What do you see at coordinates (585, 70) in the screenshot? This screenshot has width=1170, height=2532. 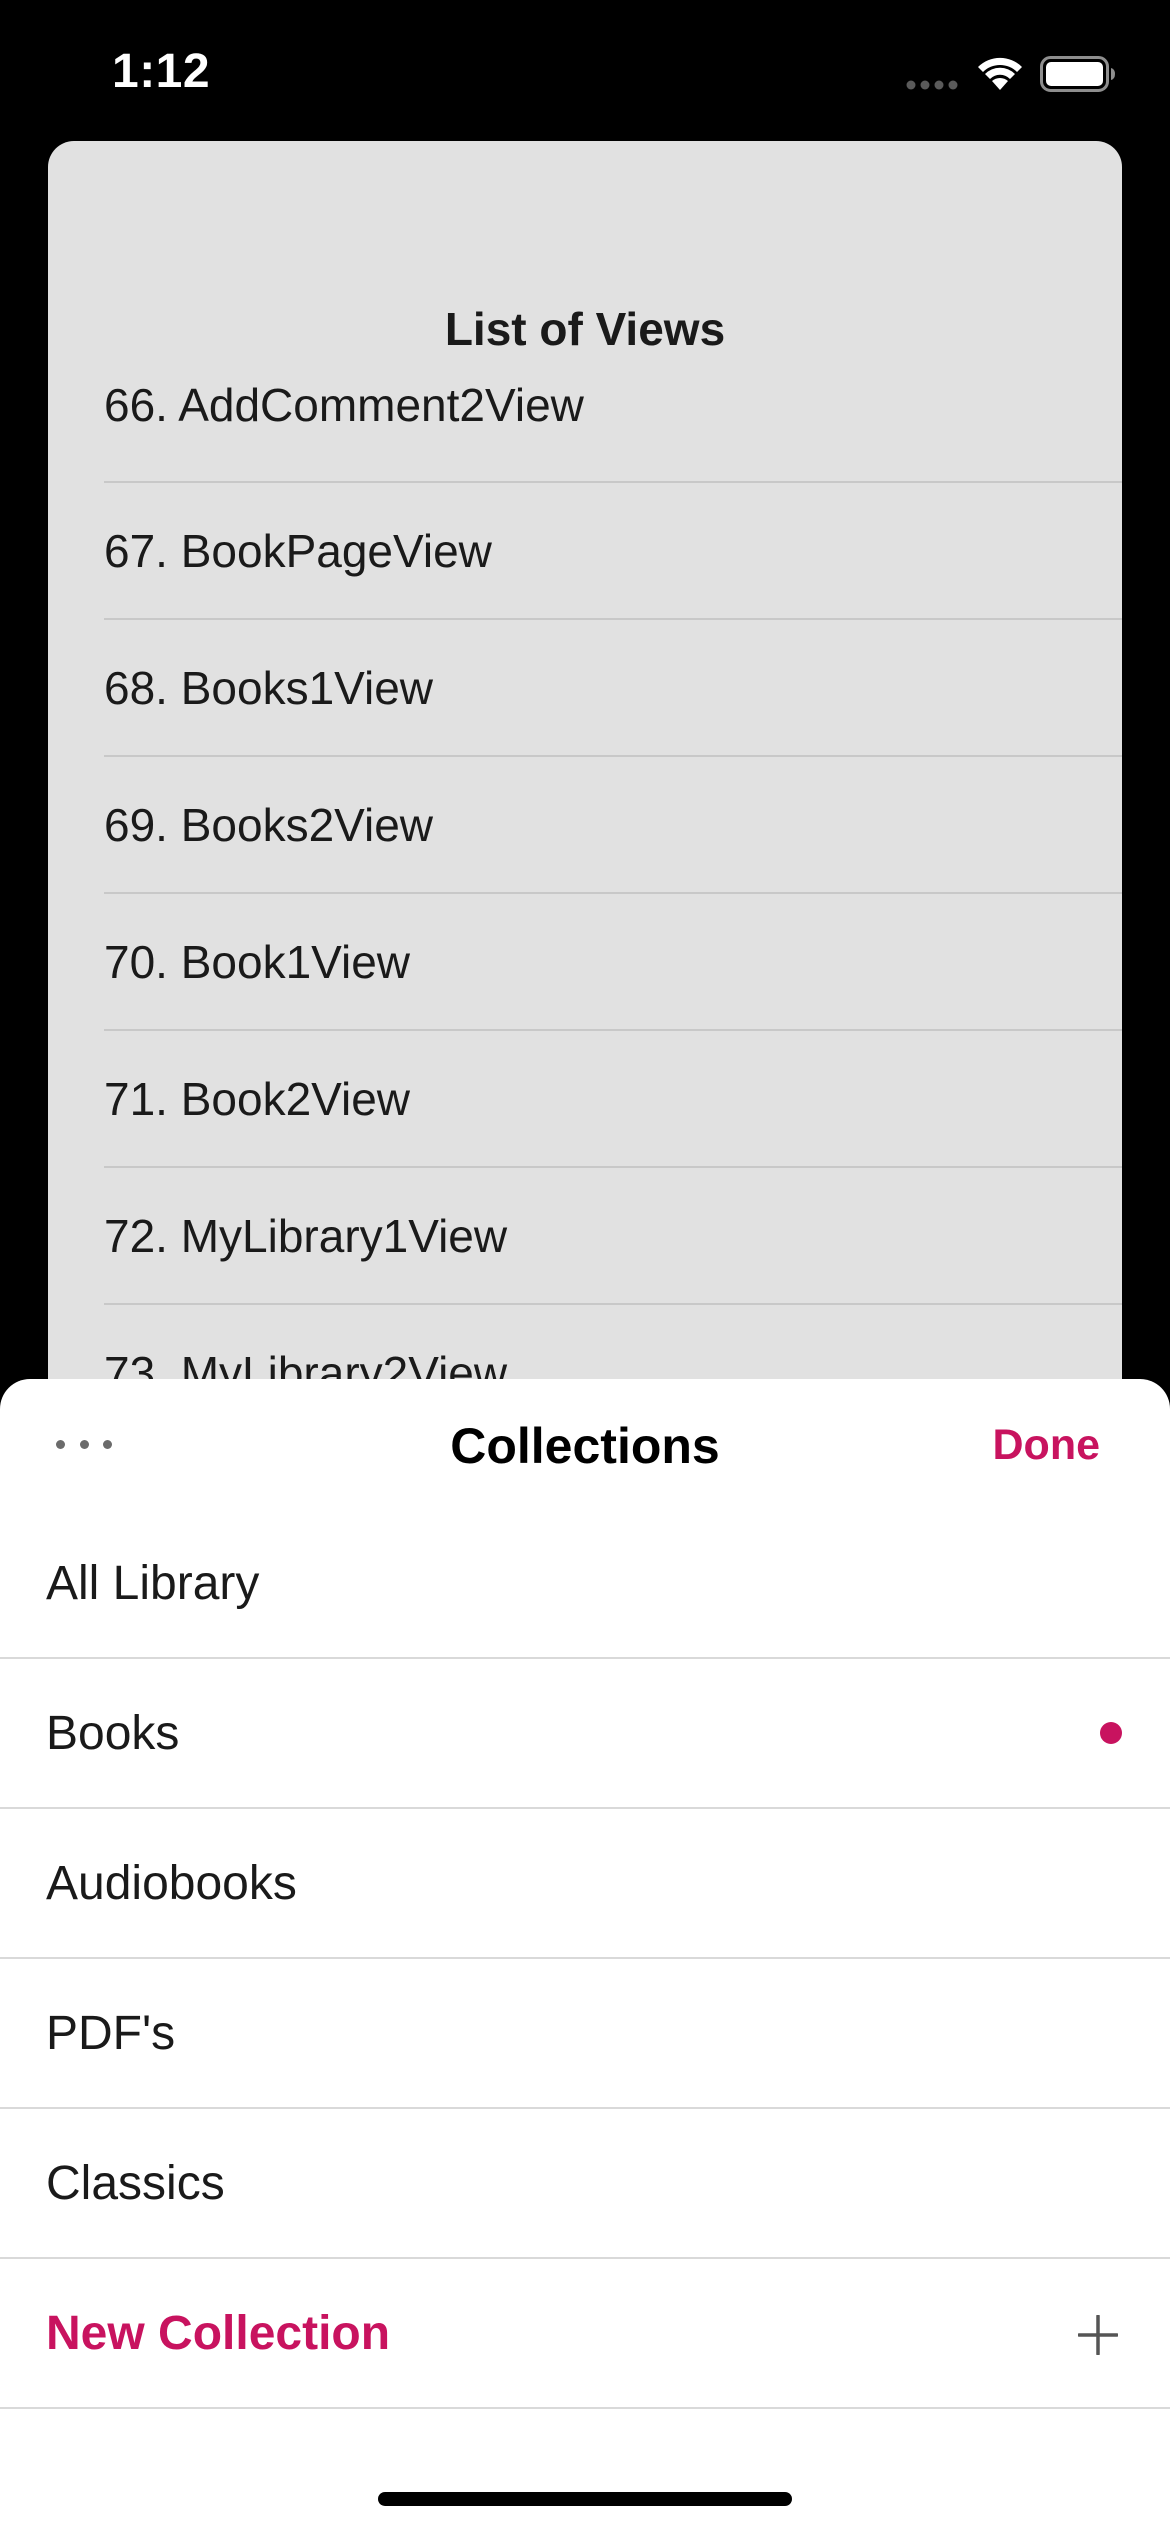 I see `status-bar: 1:12` at bounding box center [585, 70].